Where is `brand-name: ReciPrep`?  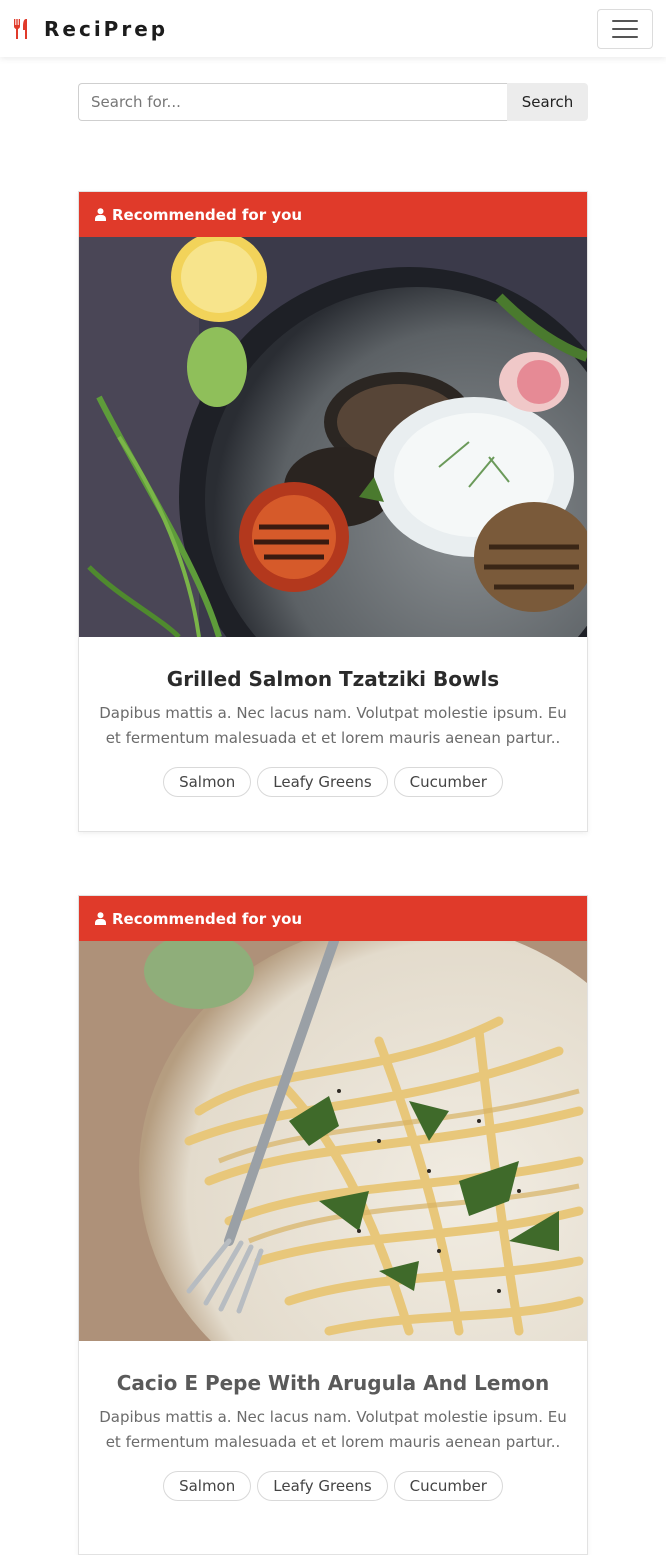
brand-name: ReciPrep is located at coordinates (106, 28).